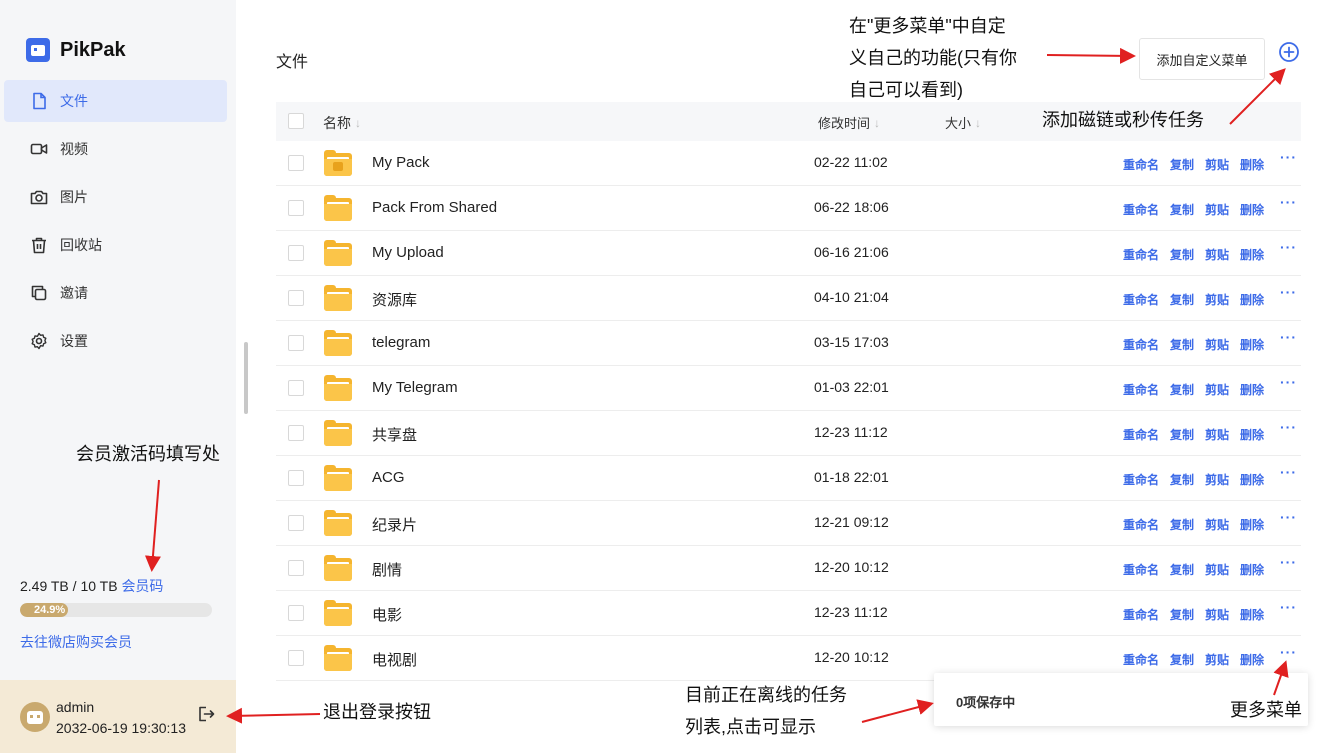  Describe the element at coordinates (342, 123) in the screenshot. I see `column-name: 名称 ↓` at that location.